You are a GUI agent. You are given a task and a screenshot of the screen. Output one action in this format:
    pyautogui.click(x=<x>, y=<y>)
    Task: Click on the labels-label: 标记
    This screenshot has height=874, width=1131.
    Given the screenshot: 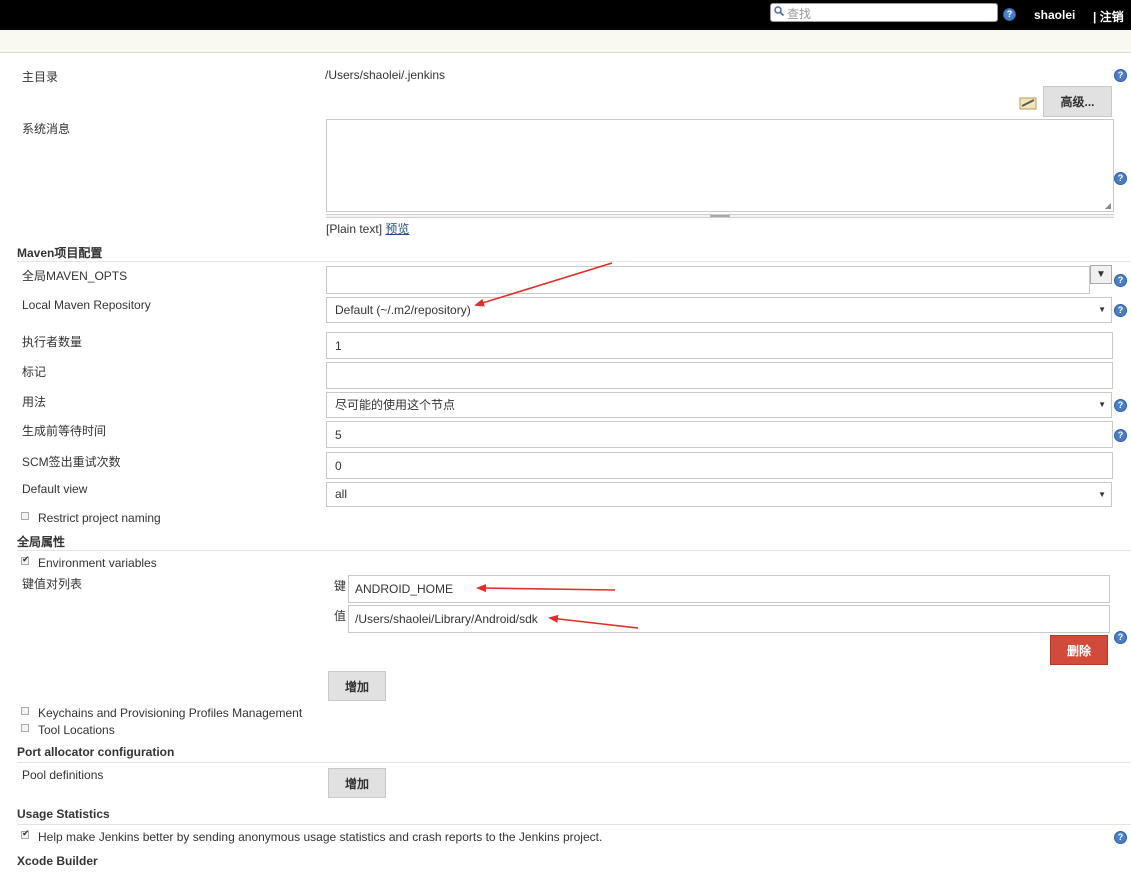 What is the action you would take?
    pyautogui.click(x=34, y=372)
    